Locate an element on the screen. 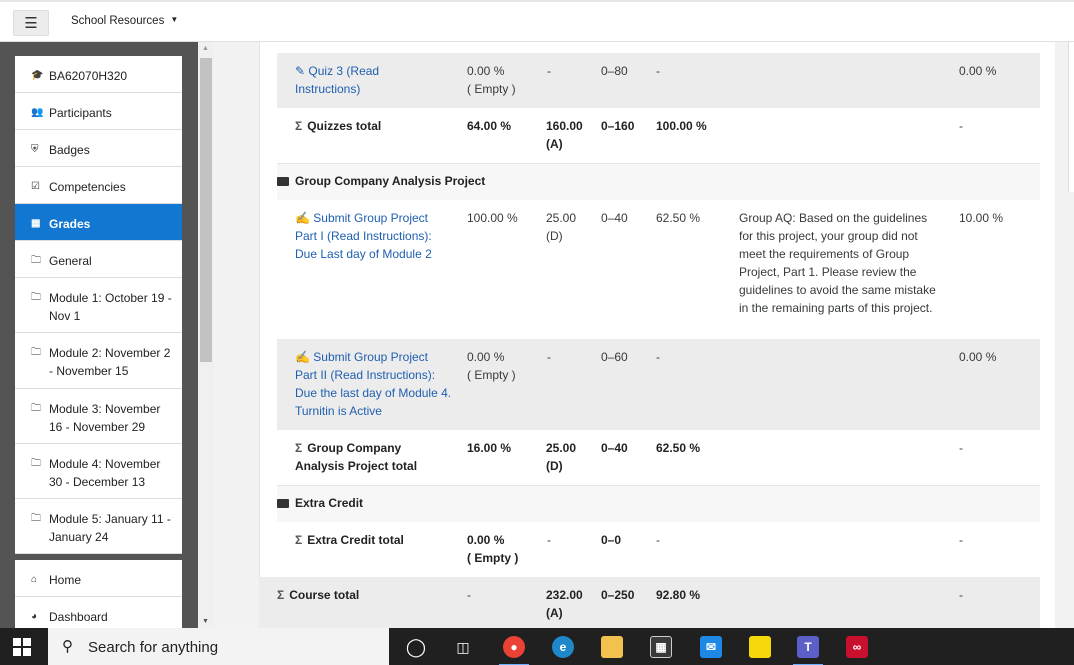 This screenshot has height=665, width=1074. hamburger-icon: ☰ is located at coordinates (31, 23).